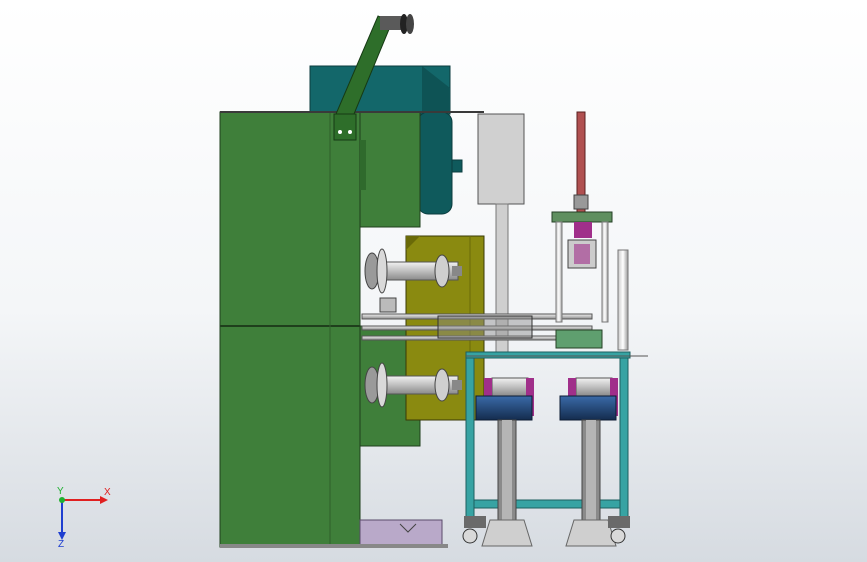 Image resolution: width=867 pixels, height=562 pixels. I want to click on y-axis-label: Y, so click(60, 491).